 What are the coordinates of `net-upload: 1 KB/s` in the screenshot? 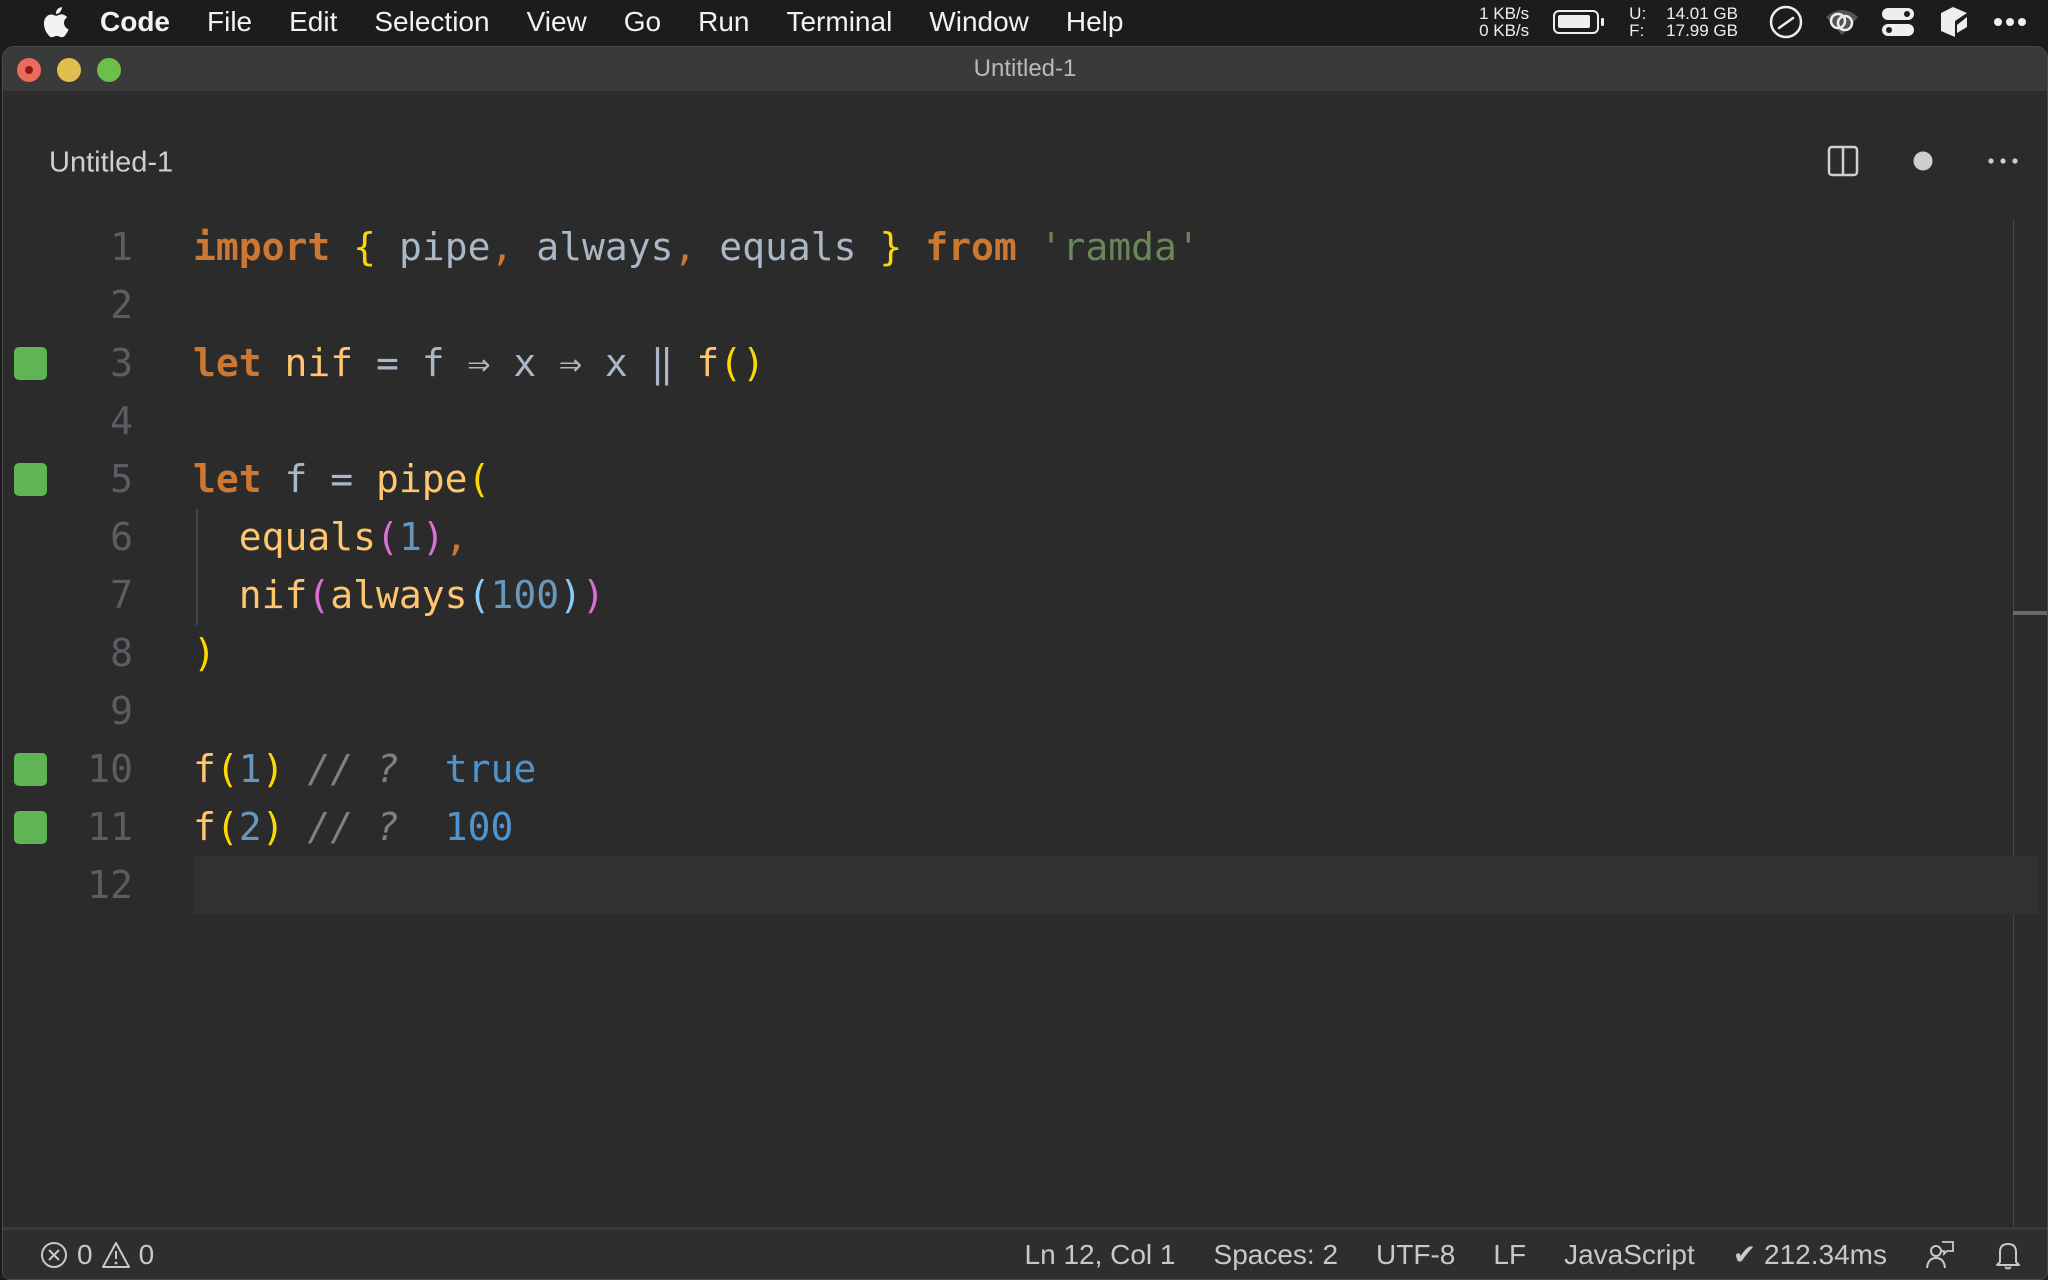 It's located at (1504, 13).